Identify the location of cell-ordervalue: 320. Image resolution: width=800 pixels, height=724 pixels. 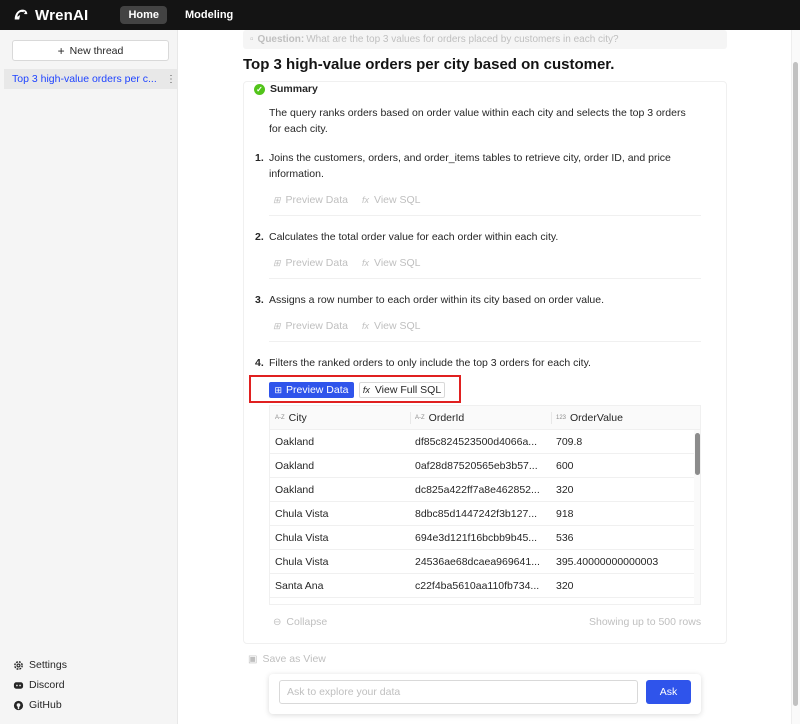
(565, 490).